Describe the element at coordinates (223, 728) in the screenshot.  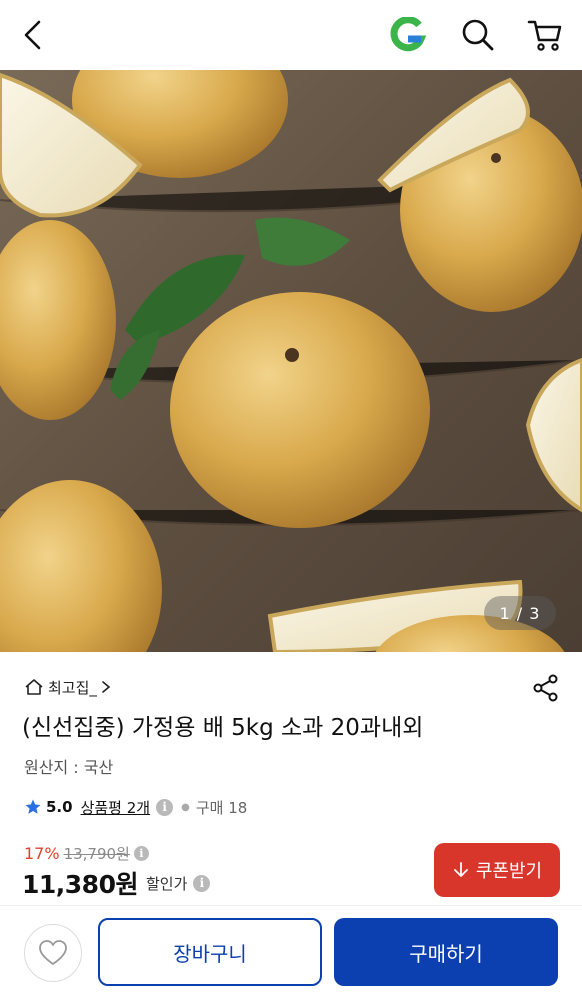
I see `product-title: (신선집중) 가정용 배 5kg 소과 20과내외` at that location.